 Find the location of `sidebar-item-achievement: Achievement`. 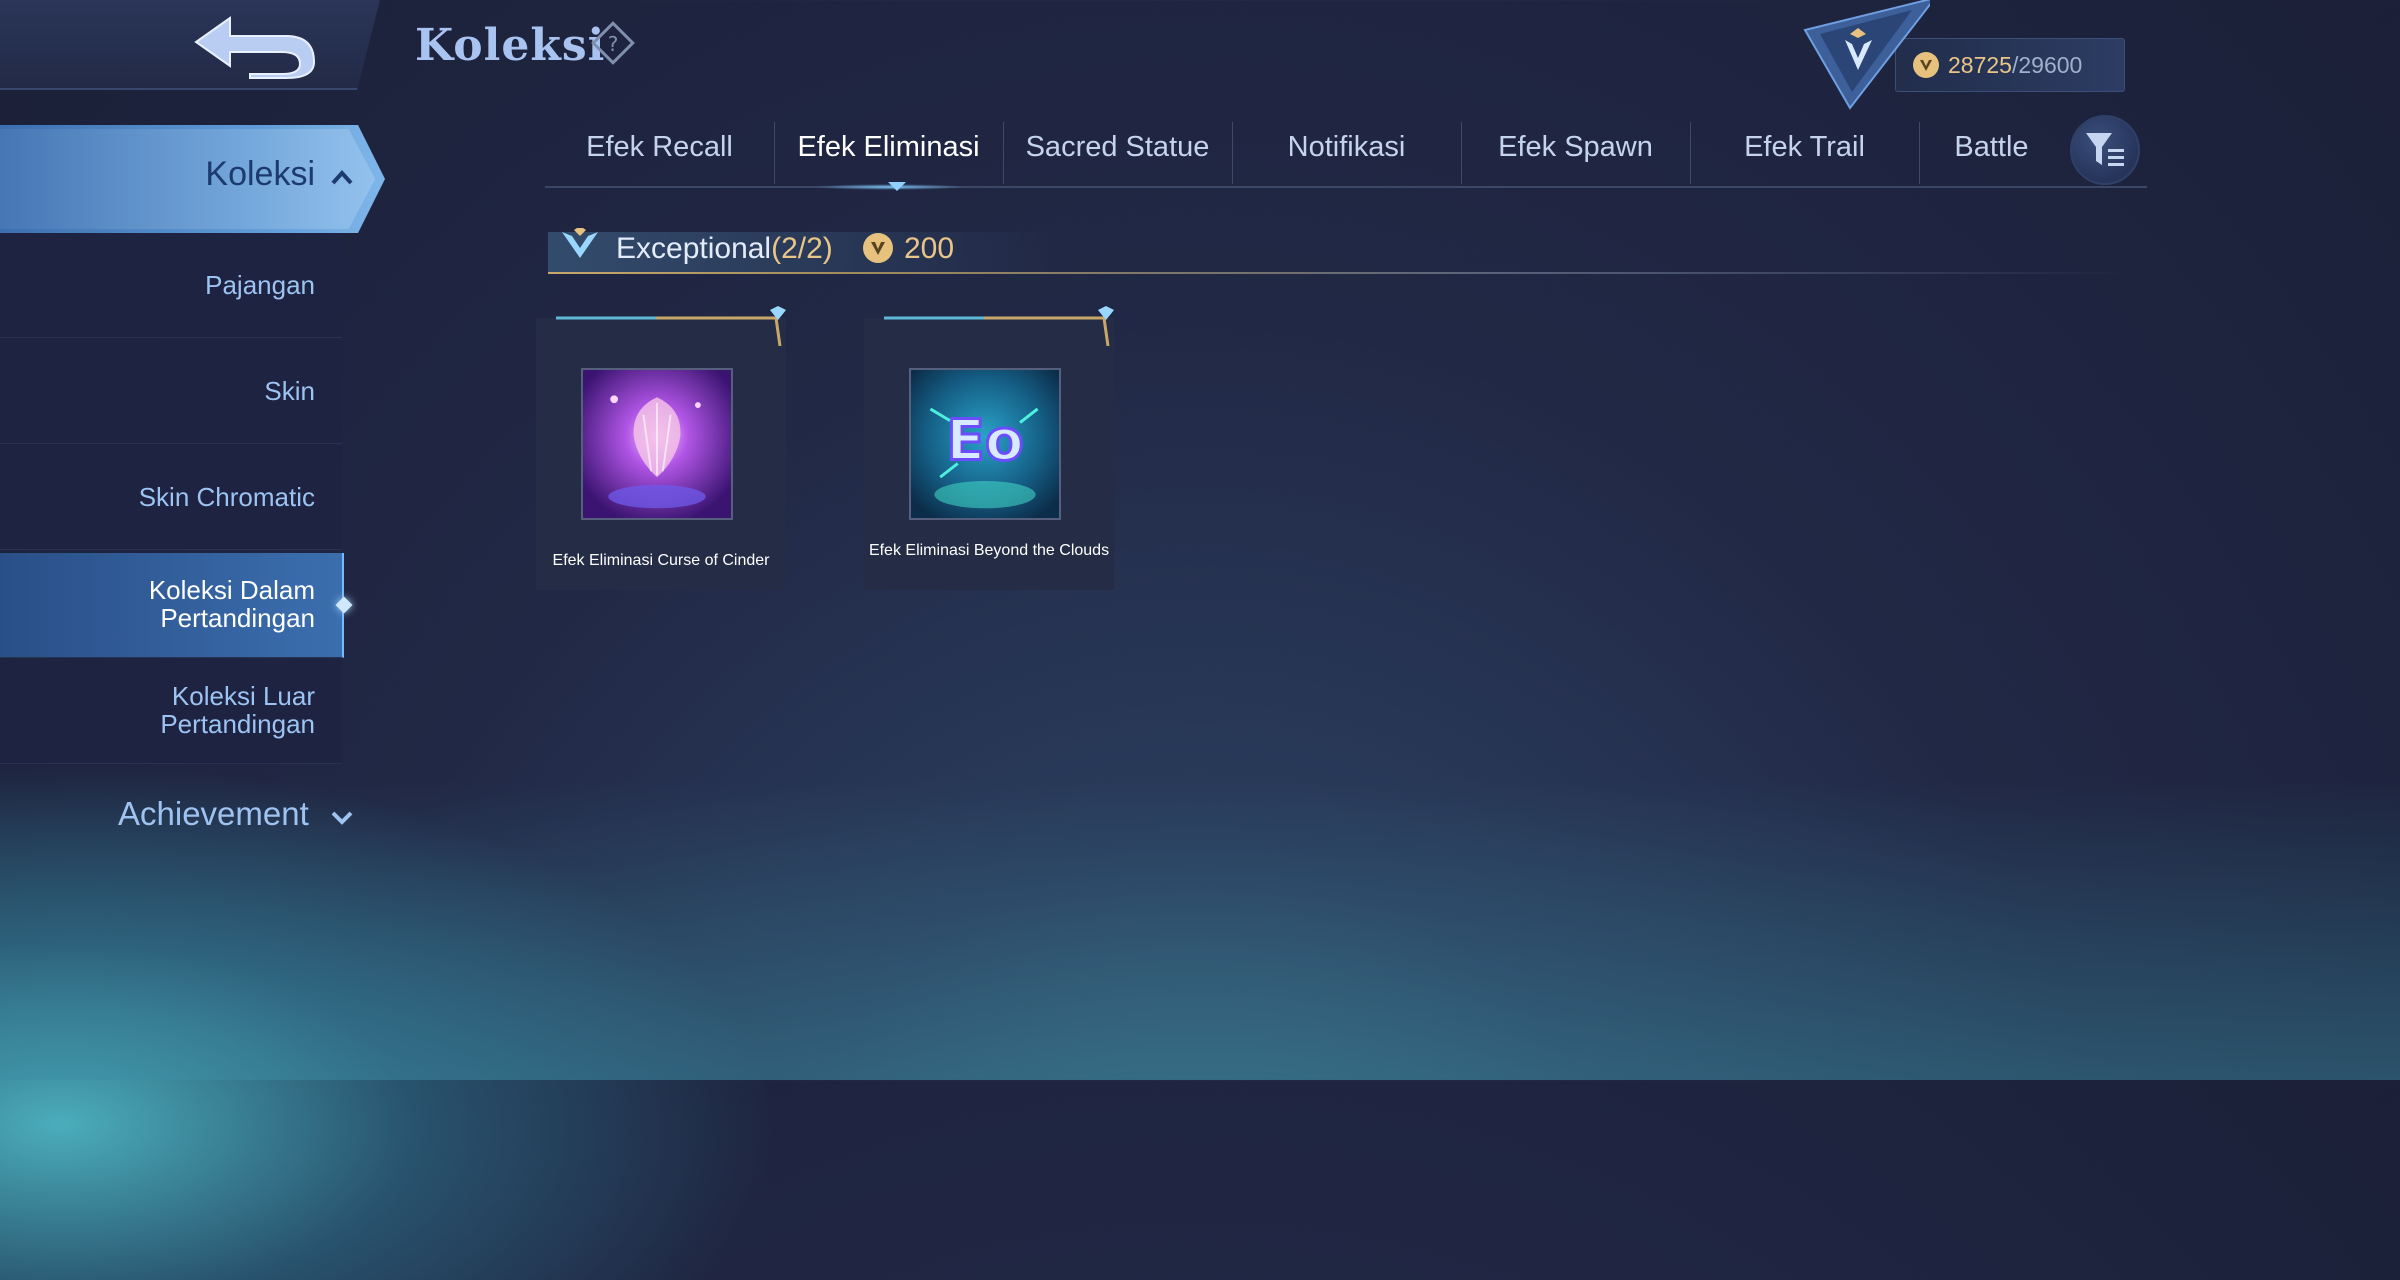

sidebar-item-achievement: Achievement is located at coordinates (213, 814).